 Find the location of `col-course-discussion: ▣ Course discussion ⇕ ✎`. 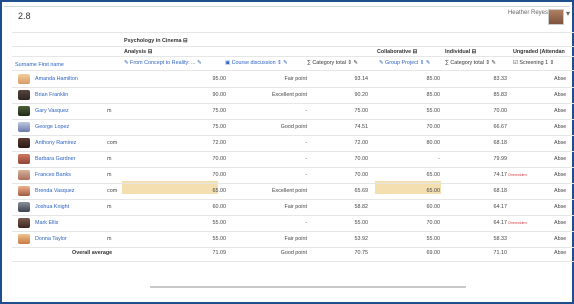

col-course-discussion: ▣ Course discussion ⇕ ✎ is located at coordinates (256, 63).